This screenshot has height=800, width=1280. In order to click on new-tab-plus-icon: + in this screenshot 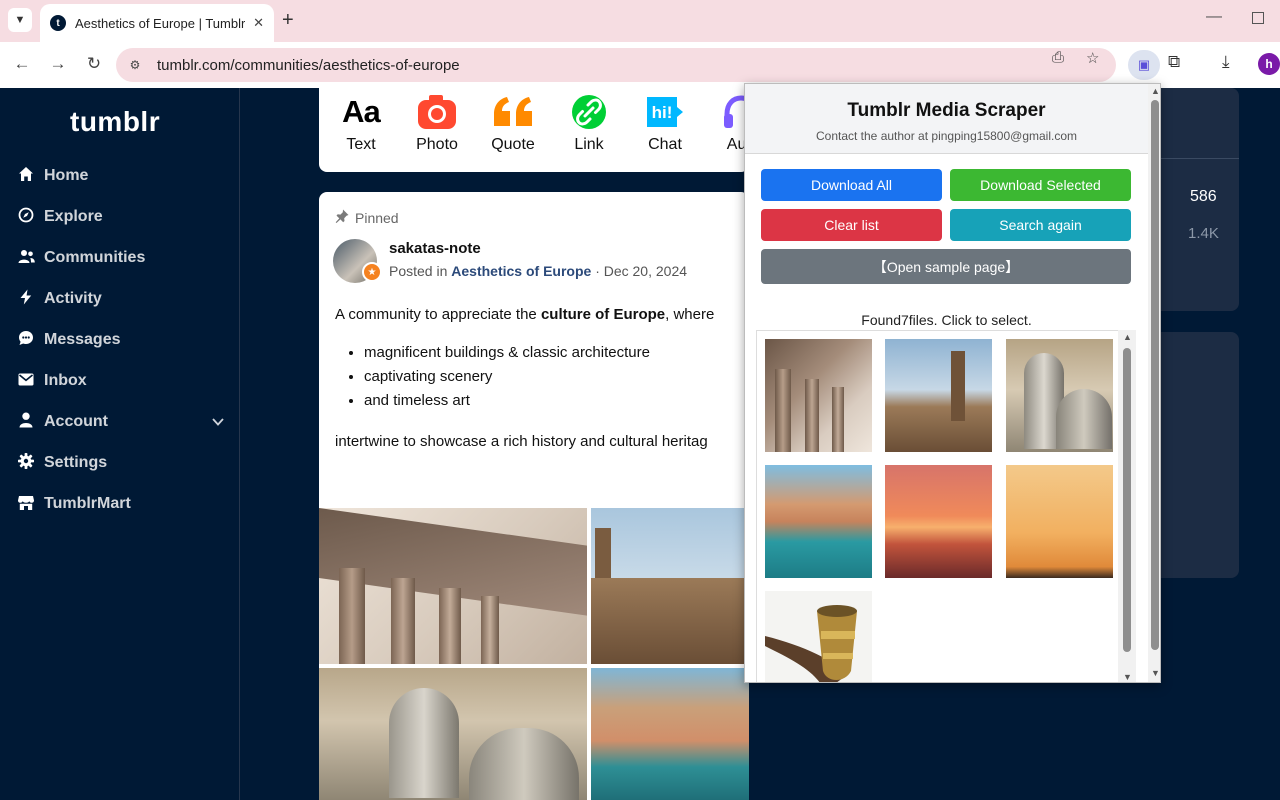, I will do `click(288, 20)`.